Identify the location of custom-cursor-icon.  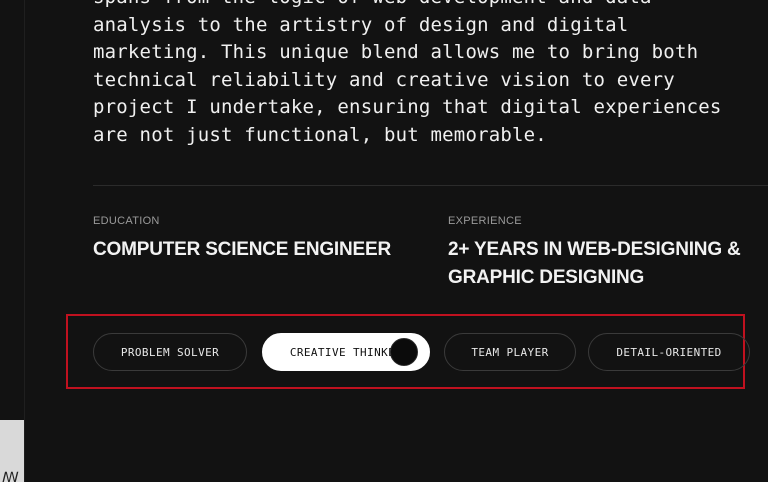
(404, 352).